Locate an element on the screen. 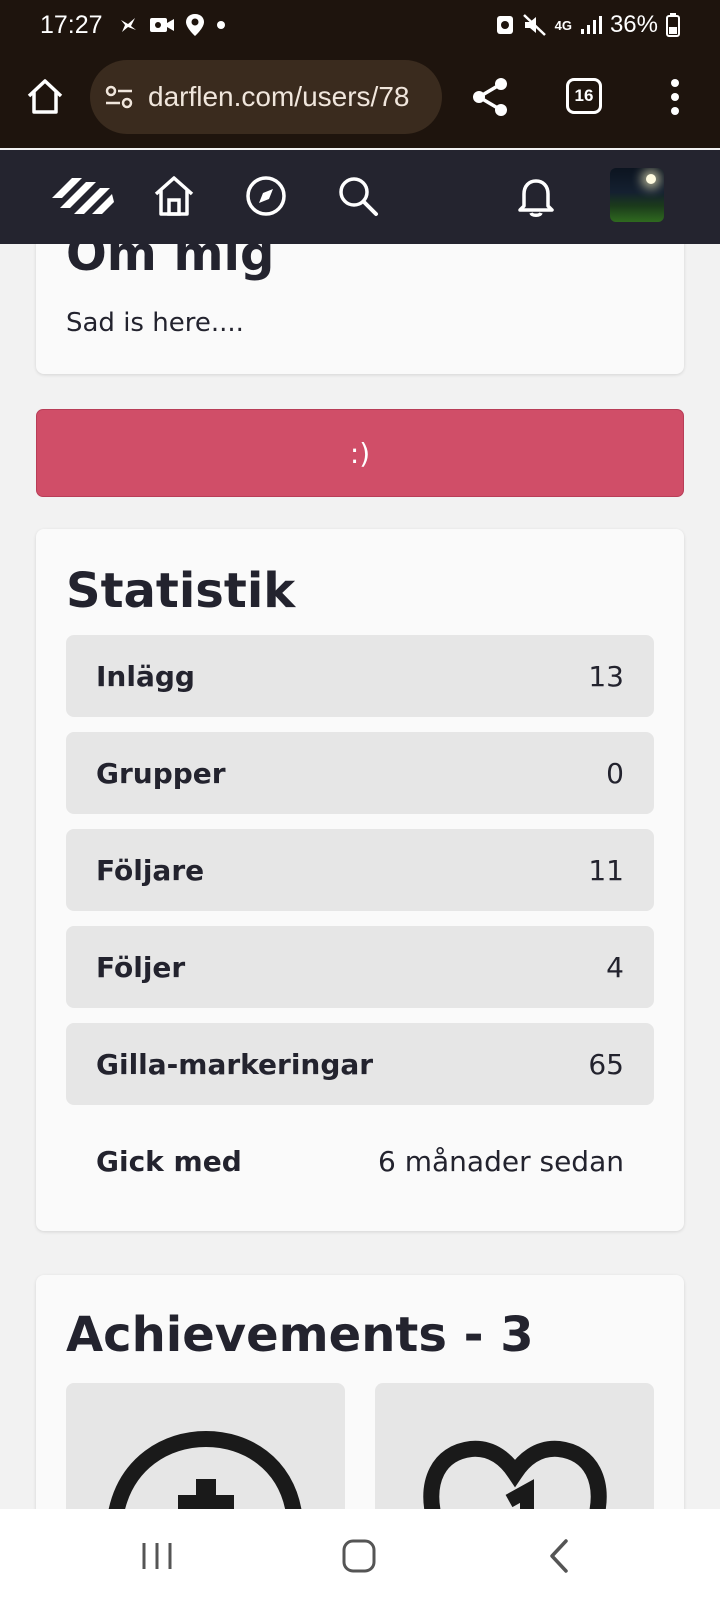 The width and height of the screenshot is (720, 1600). stat-row-likes: Gilla-markeringar 65 is located at coordinates (360, 1064).